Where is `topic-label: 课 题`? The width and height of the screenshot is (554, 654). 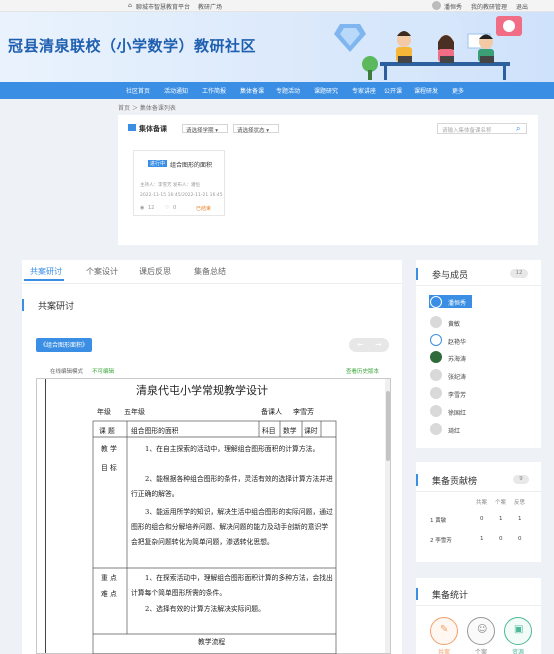
topic-label: 课 题 is located at coordinates (107, 431).